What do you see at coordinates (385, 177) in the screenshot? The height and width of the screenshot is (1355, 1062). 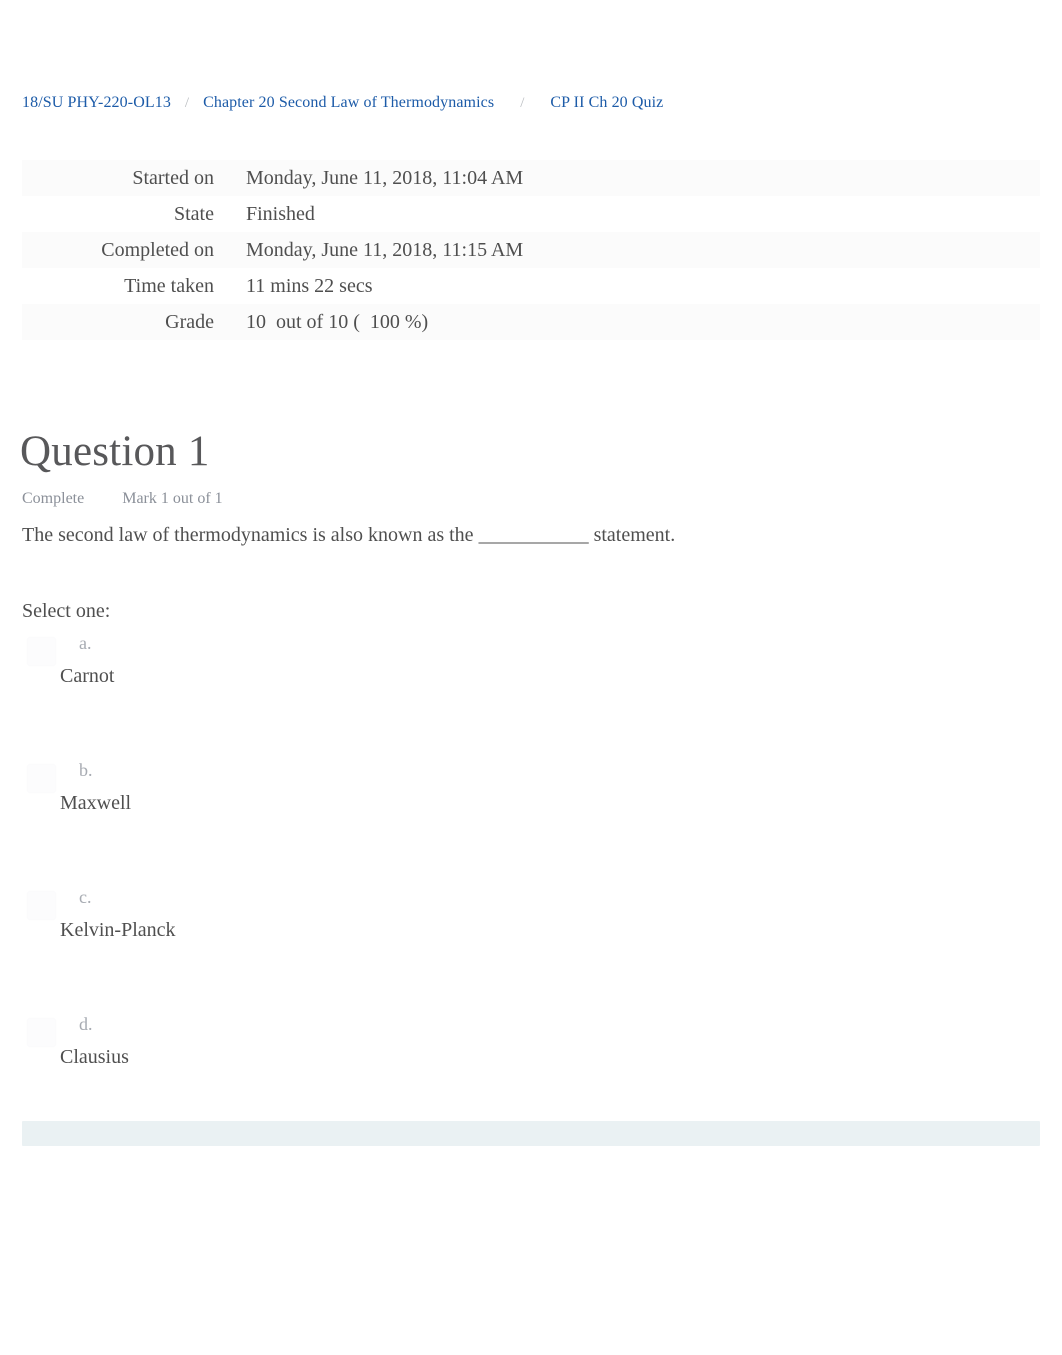 I see `summary-value: Monday, June 11, 2018, 11:04 AM` at bounding box center [385, 177].